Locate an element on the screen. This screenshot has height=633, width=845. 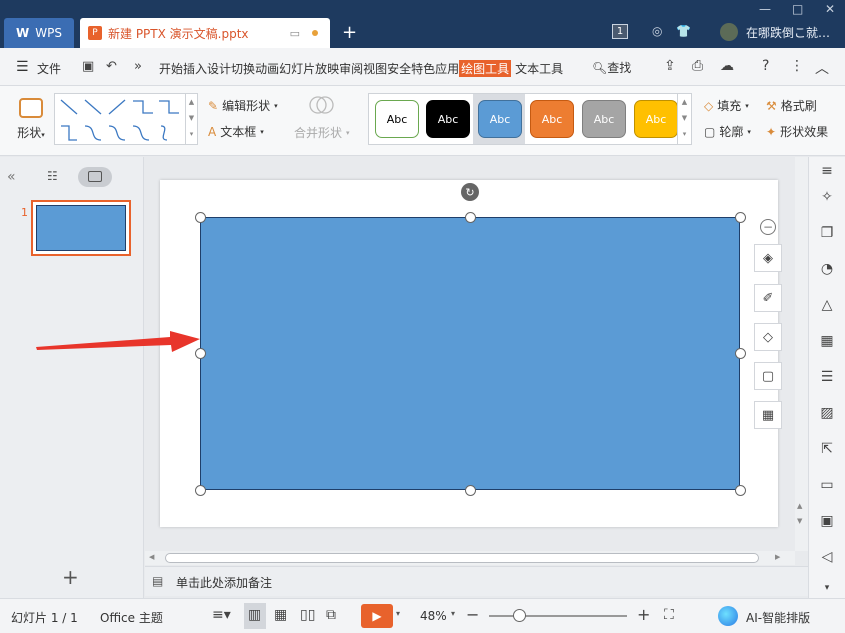
zoom-dropdown-icon: ▾ is located at coordinates (453, 613).